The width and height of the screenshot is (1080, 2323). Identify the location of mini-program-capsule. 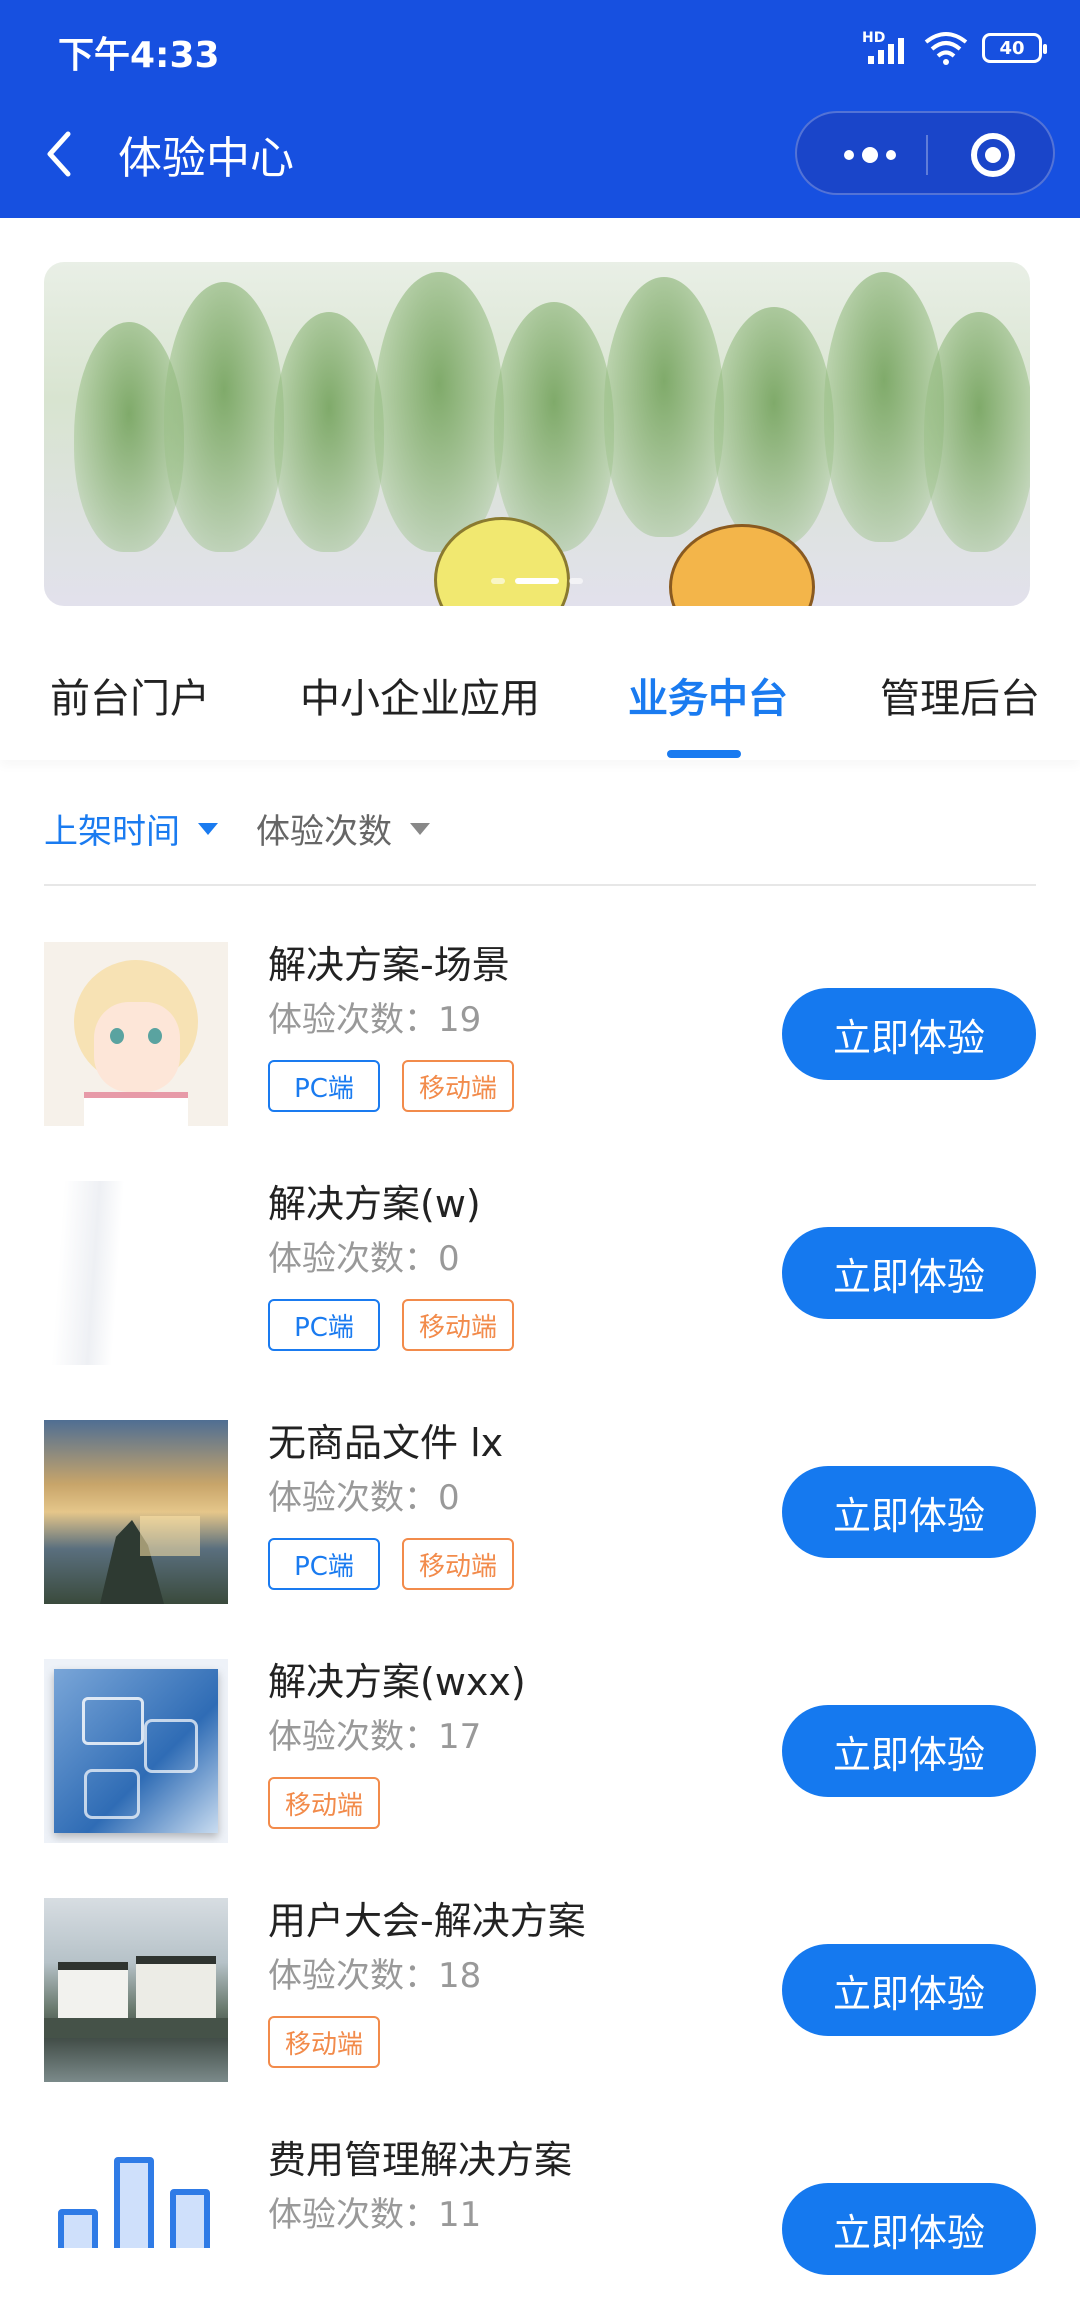
(925, 153).